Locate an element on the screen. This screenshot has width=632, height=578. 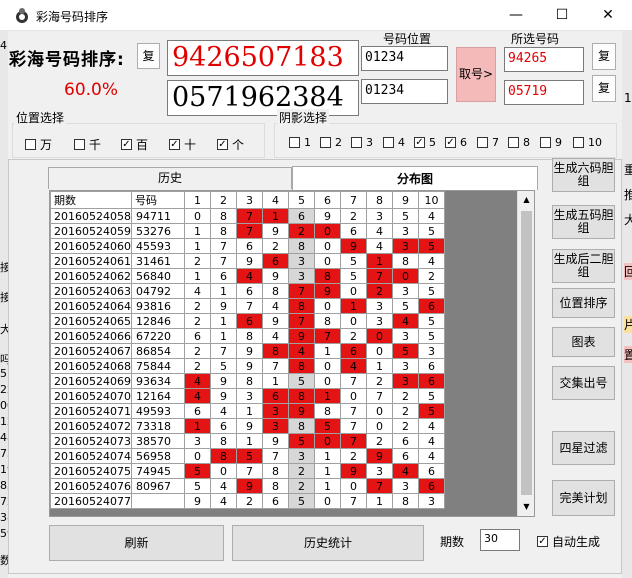
history-stats-button: 历史统计 is located at coordinates (328, 543).